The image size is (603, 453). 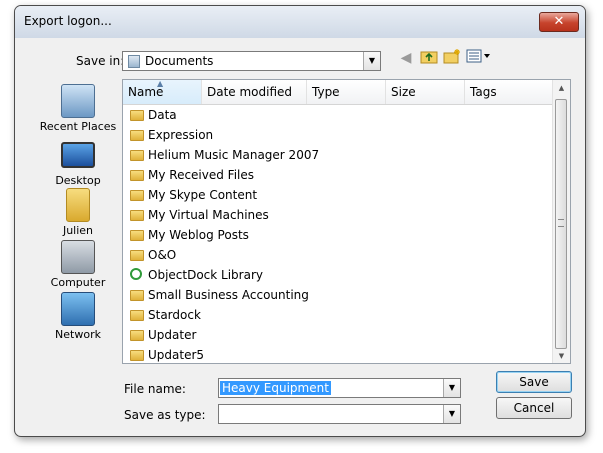 What do you see at coordinates (406, 58) in the screenshot?
I see `back-icon: ◀` at bounding box center [406, 58].